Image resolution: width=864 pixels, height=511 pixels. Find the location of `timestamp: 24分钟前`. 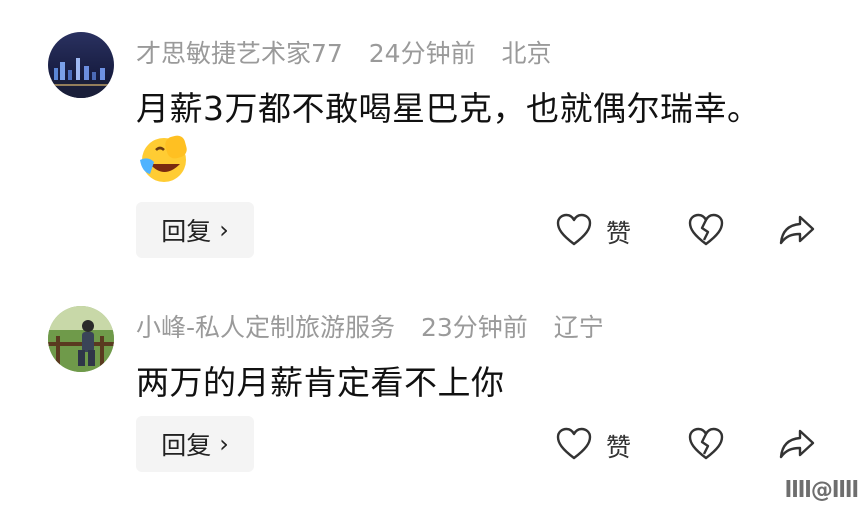

timestamp: 24分钟前 is located at coordinates (422, 53).